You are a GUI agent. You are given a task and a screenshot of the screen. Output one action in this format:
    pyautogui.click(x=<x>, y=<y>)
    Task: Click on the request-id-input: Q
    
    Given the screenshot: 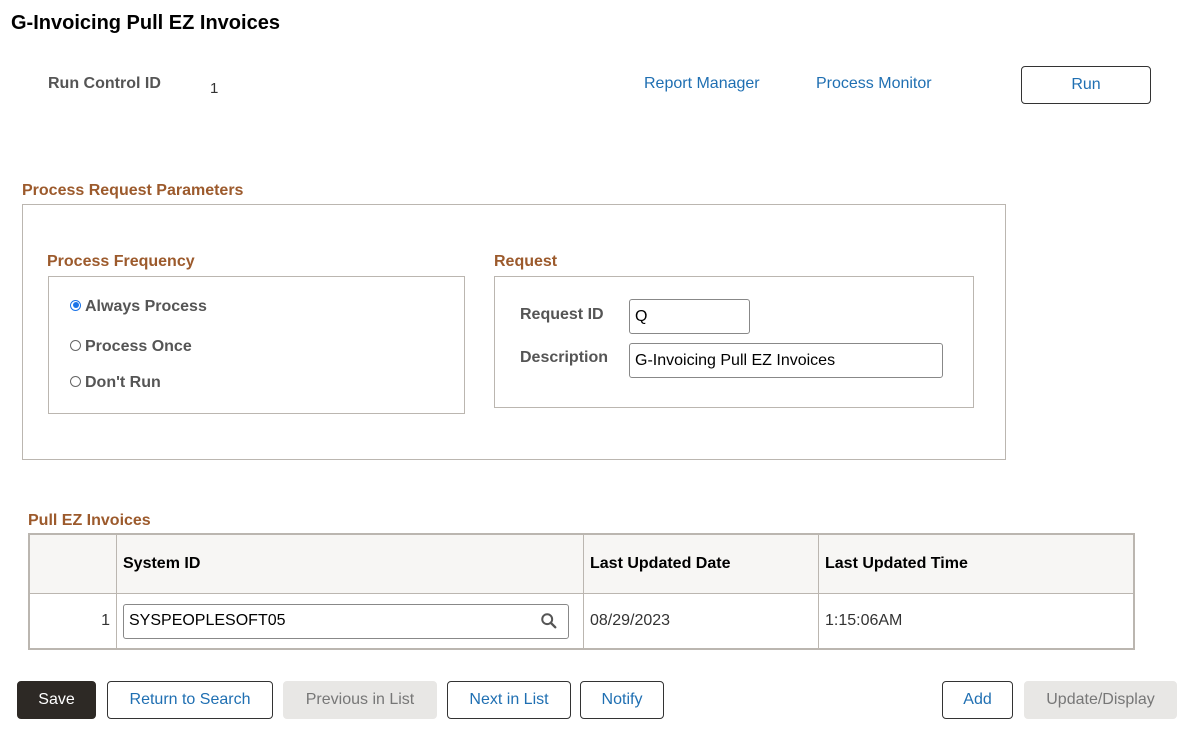 What is the action you would take?
    pyautogui.click(x=689, y=316)
    